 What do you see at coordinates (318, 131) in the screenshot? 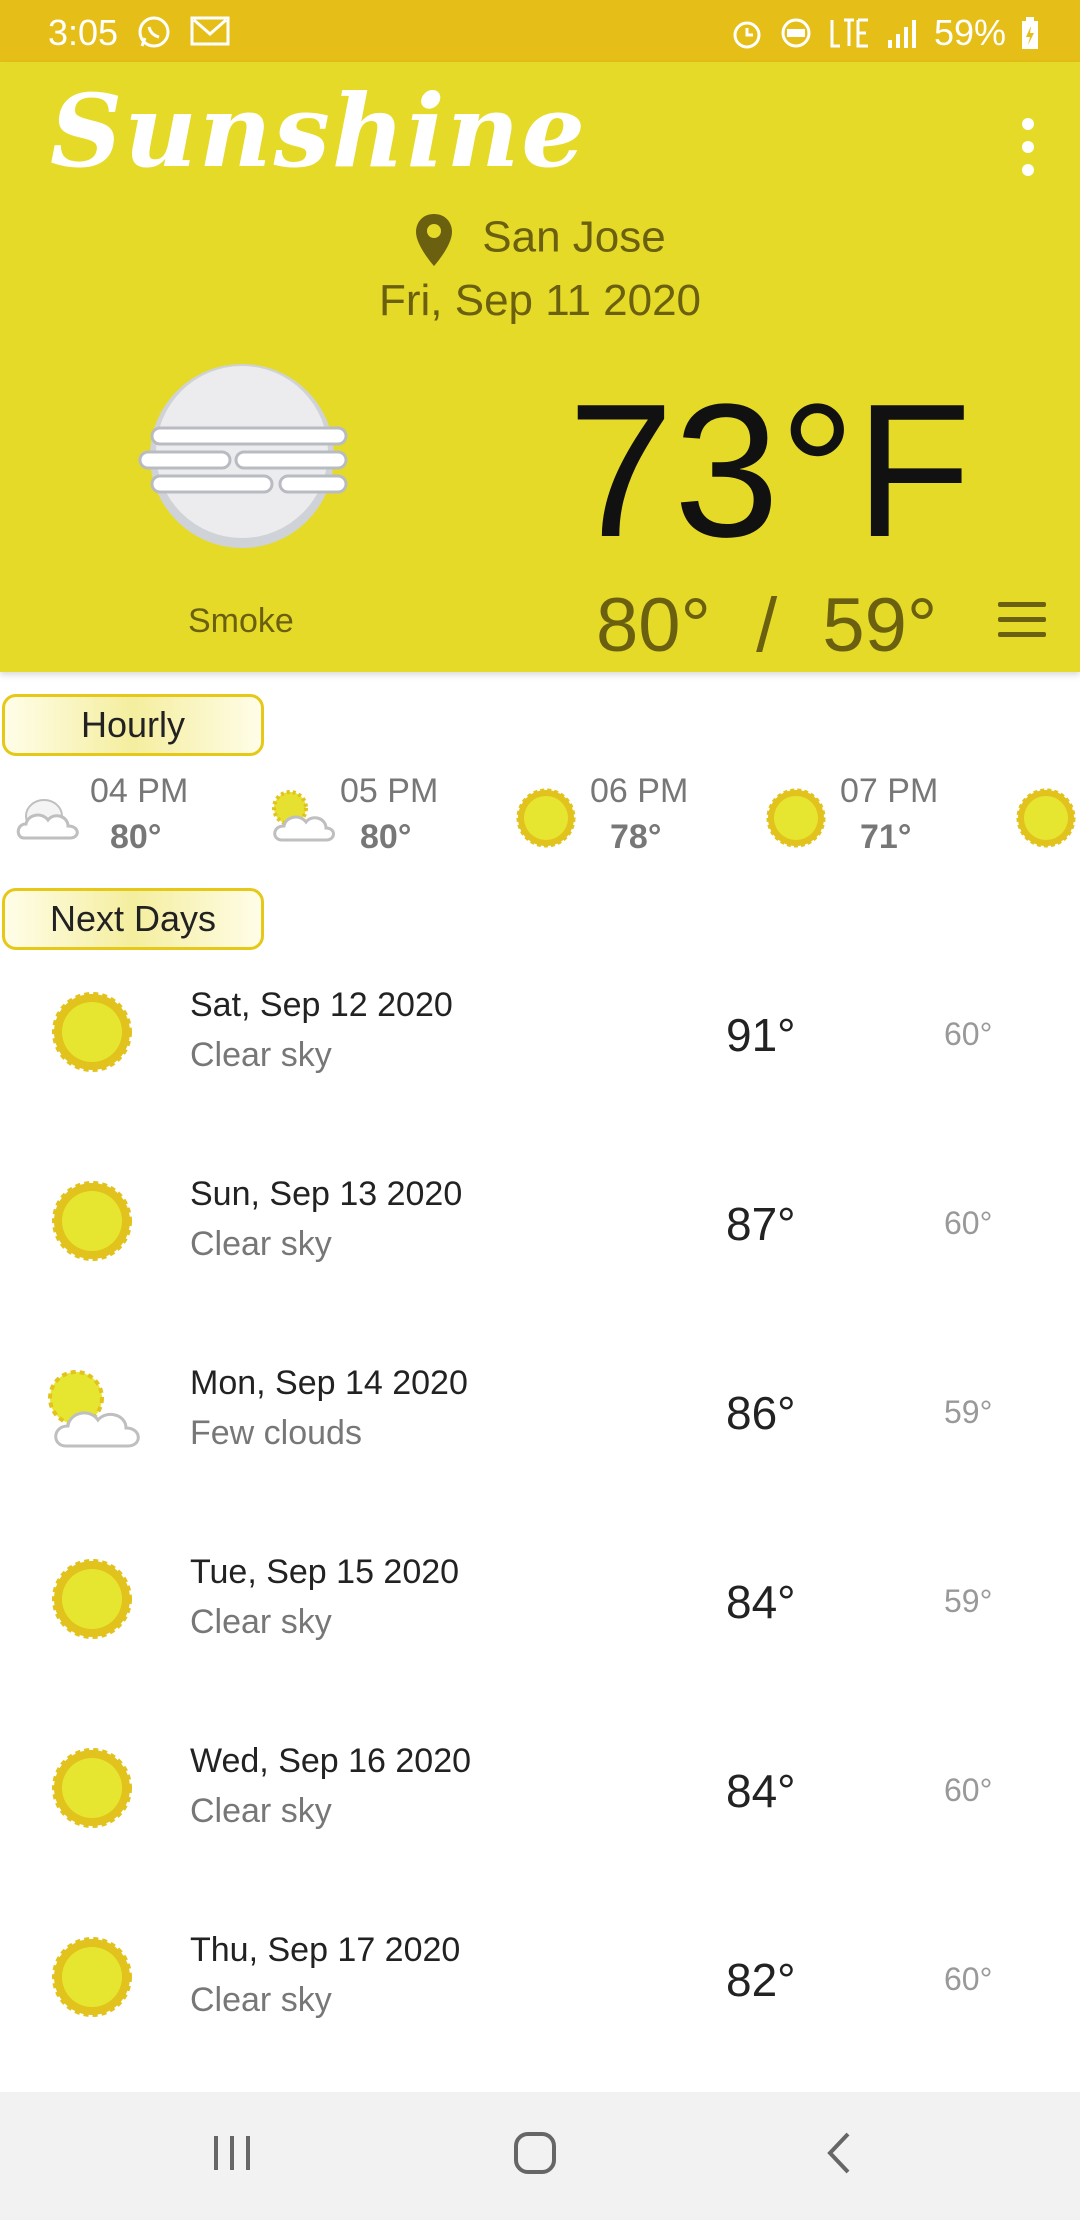
I see `app-title: Sunshine` at bounding box center [318, 131].